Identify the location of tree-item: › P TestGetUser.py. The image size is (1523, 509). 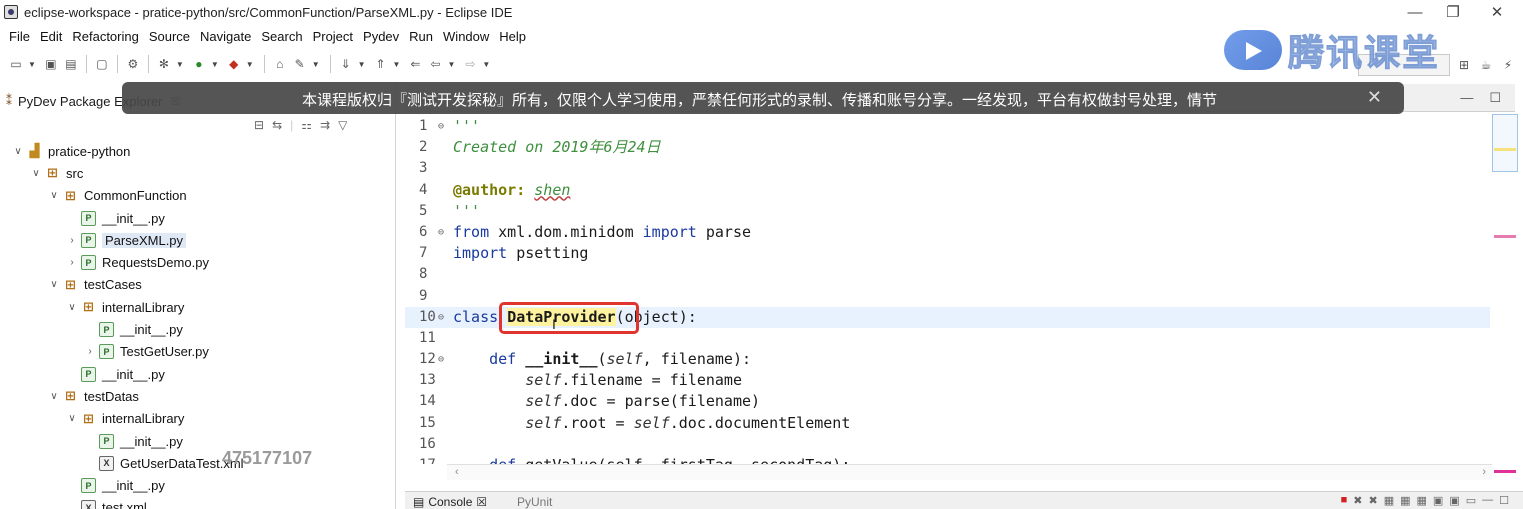
(198, 352).